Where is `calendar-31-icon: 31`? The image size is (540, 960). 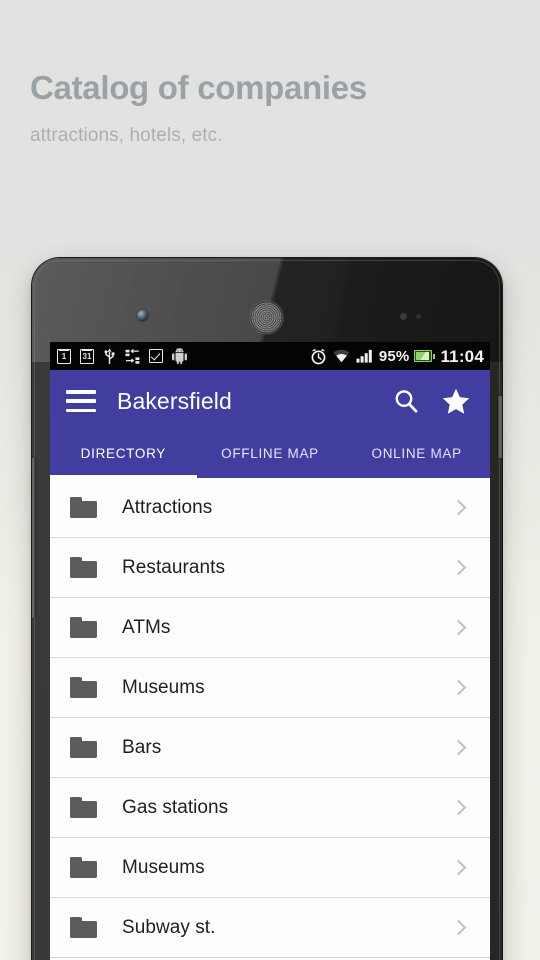 calendar-31-icon: 31 is located at coordinates (87, 356).